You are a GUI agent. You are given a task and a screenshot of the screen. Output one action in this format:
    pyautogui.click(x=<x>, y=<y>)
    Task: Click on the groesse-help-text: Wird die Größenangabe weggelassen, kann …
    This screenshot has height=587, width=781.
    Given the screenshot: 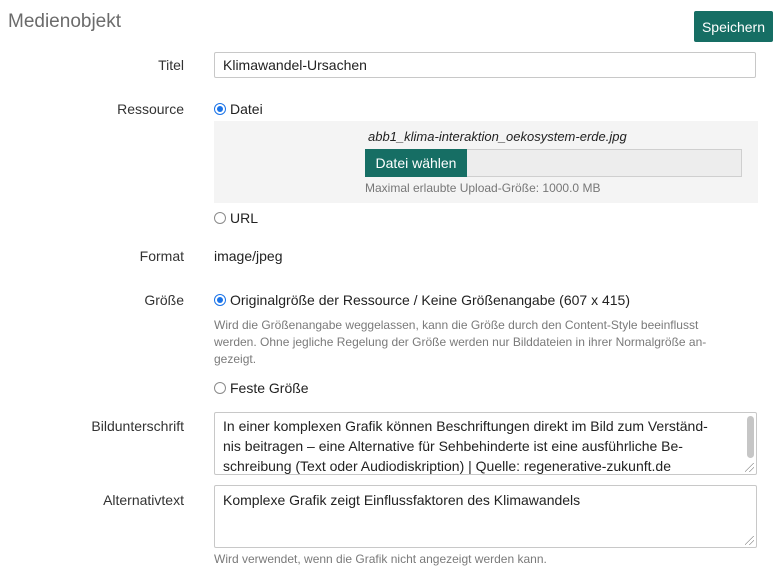 What is the action you would take?
    pyautogui.click(x=460, y=342)
    